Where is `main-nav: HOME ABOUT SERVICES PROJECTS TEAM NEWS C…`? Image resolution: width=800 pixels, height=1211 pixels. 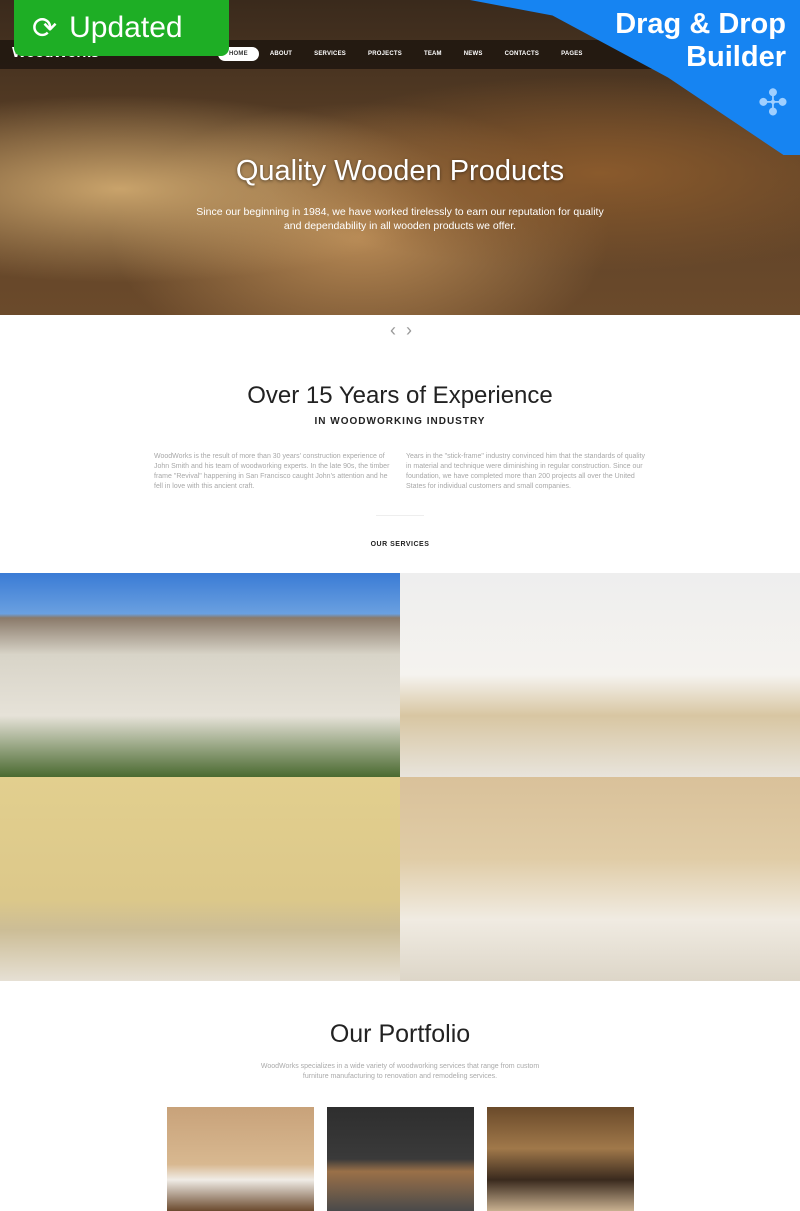 main-nav: HOME ABOUT SERVICES PROJECTS TEAM NEWS C… is located at coordinates (406, 54).